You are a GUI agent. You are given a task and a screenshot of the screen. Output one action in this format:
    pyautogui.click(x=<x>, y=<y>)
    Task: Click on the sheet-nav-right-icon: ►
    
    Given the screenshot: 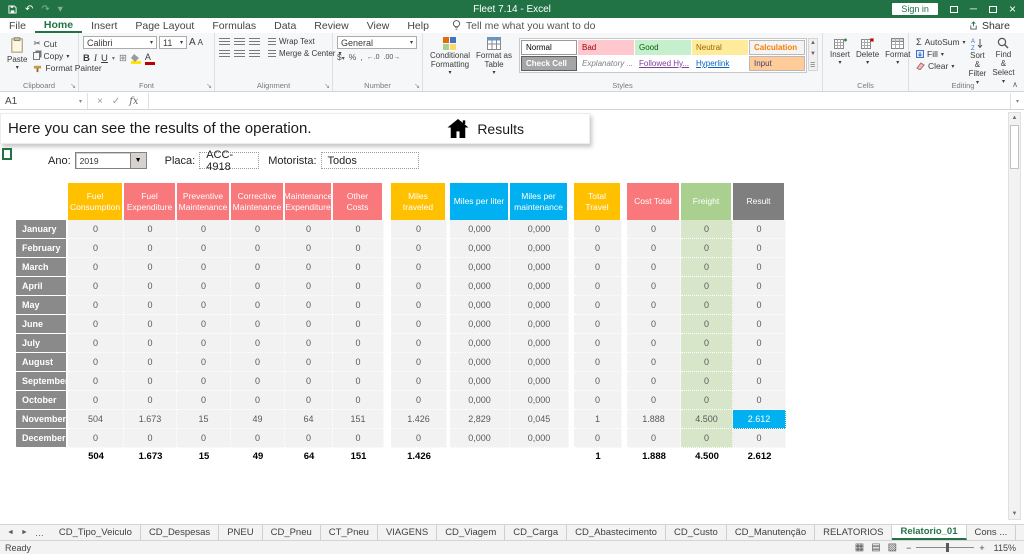 What is the action you would take?
    pyautogui.click(x=24, y=532)
    